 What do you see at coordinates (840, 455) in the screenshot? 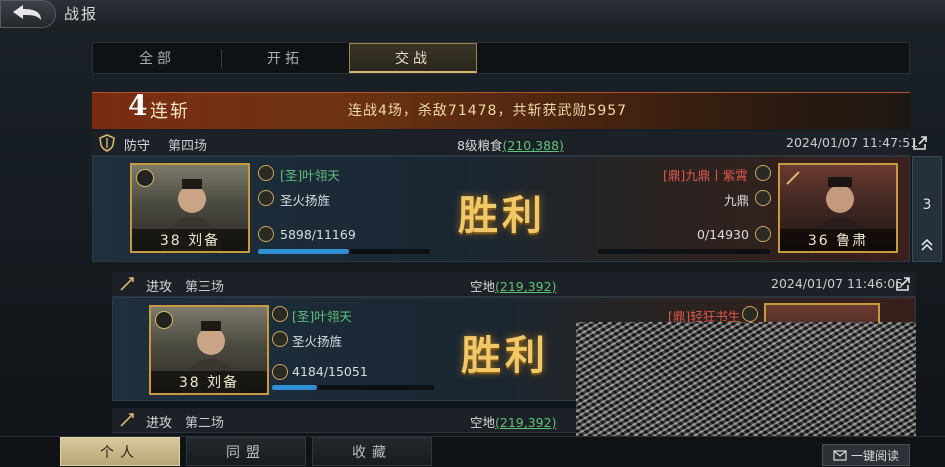
I see `mail-icon` at bounding box center [840, 455].